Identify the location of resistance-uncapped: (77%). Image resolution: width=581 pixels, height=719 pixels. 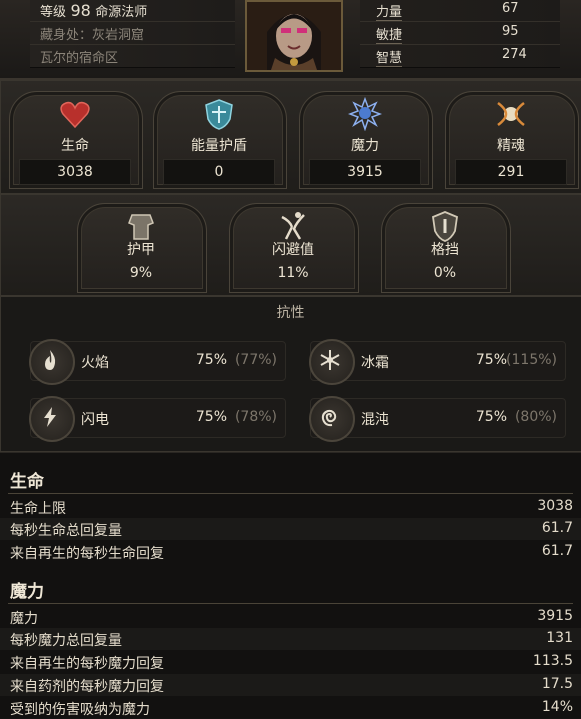
(255, 360).